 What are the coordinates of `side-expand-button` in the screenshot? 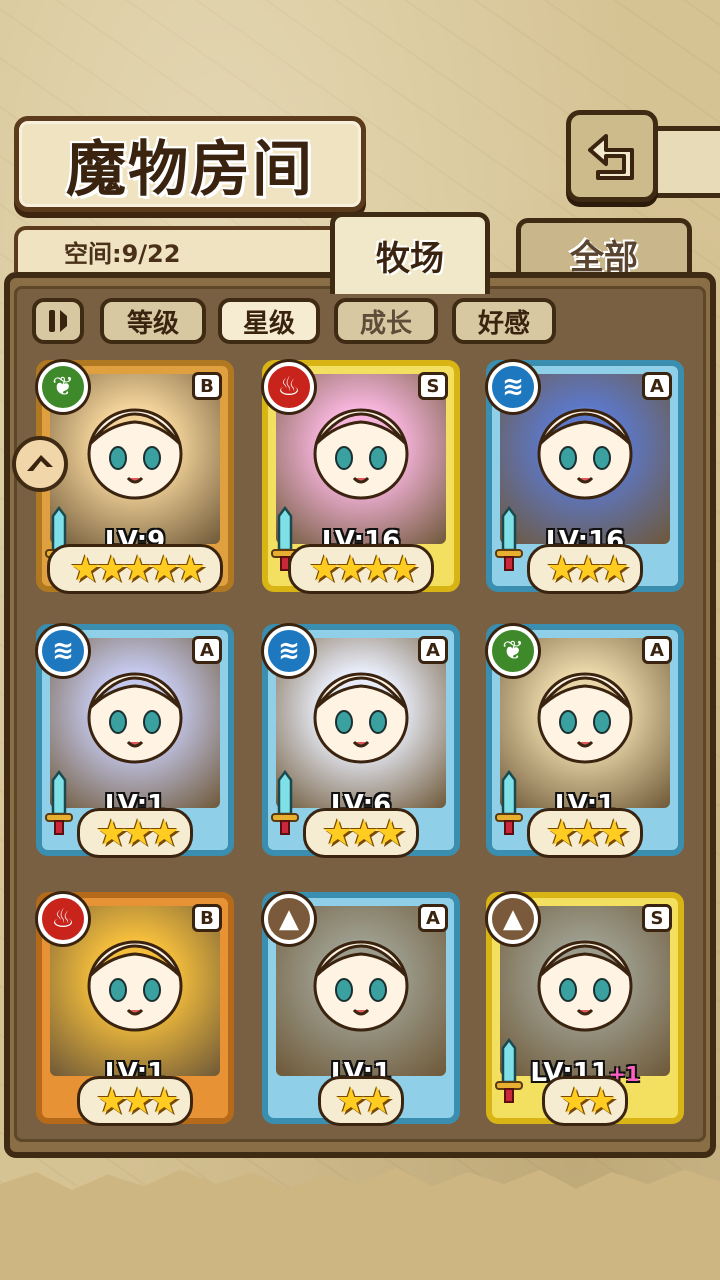 It's located at (40, 464).